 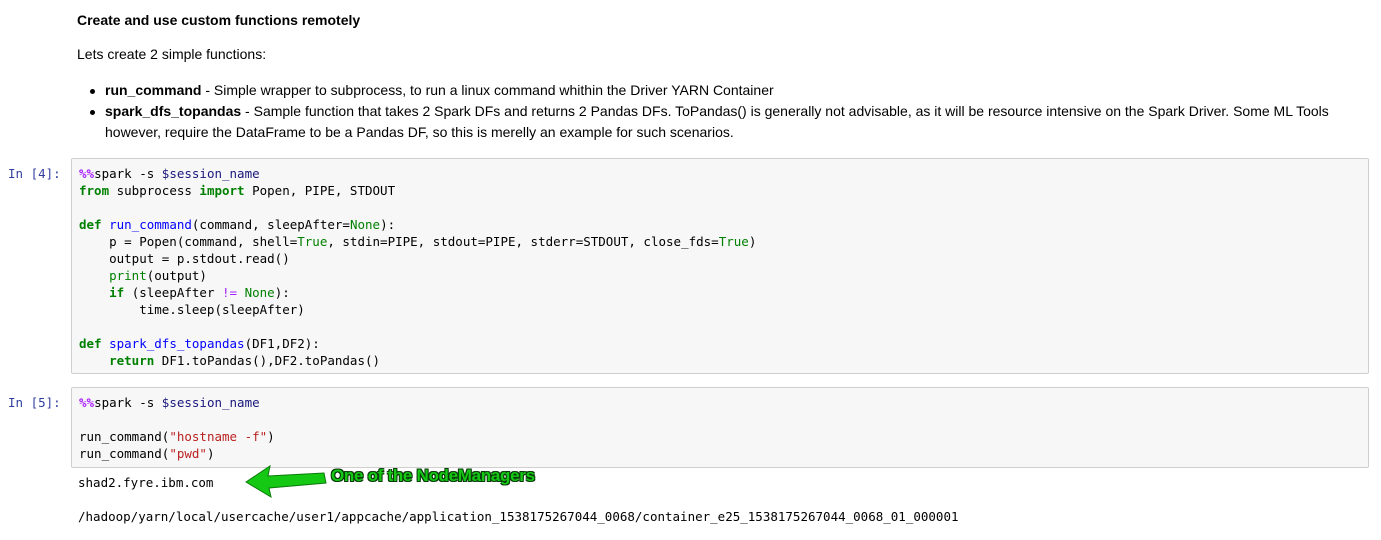 What do you see at coordinates (433, 475) in the screenshot?
I see `annotation-label: One of the NodeManagers` at bounding box center [433, 475].